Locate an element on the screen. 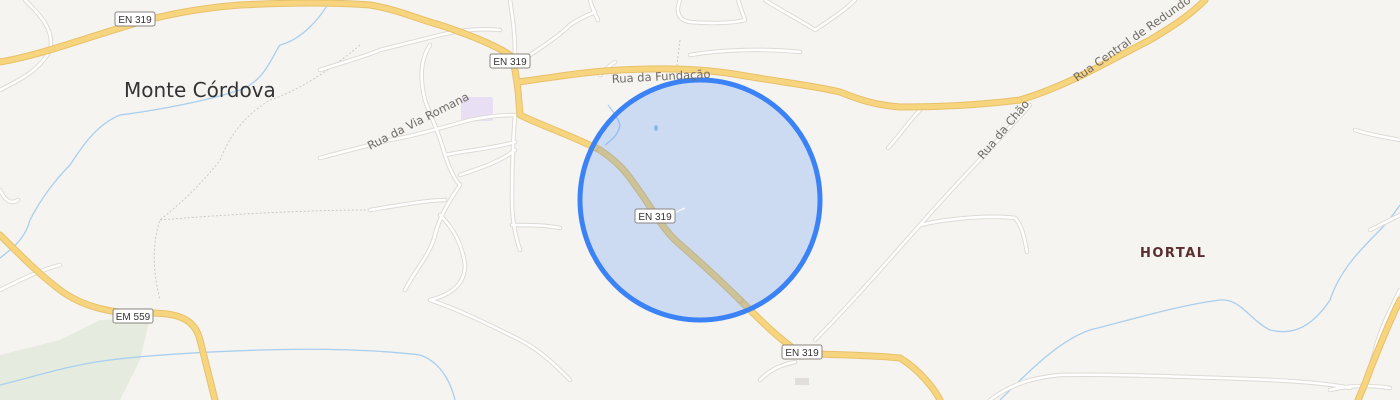 The image size is (1400, 400). route-shield-en319-mid: EN 319 is located at coordinates (510, 61).